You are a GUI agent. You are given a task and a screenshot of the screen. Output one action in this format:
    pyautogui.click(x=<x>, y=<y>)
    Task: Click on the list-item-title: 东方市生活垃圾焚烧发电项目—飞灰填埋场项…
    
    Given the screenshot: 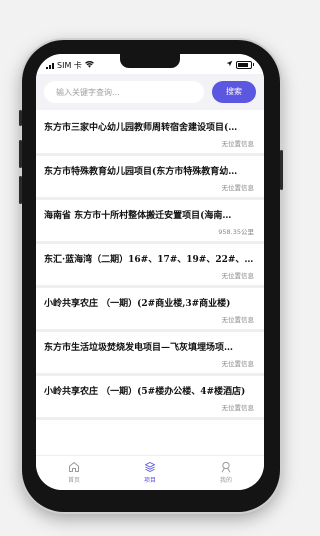 What is the action you would take?
    pyautogui.click(x=139, y=348)
    